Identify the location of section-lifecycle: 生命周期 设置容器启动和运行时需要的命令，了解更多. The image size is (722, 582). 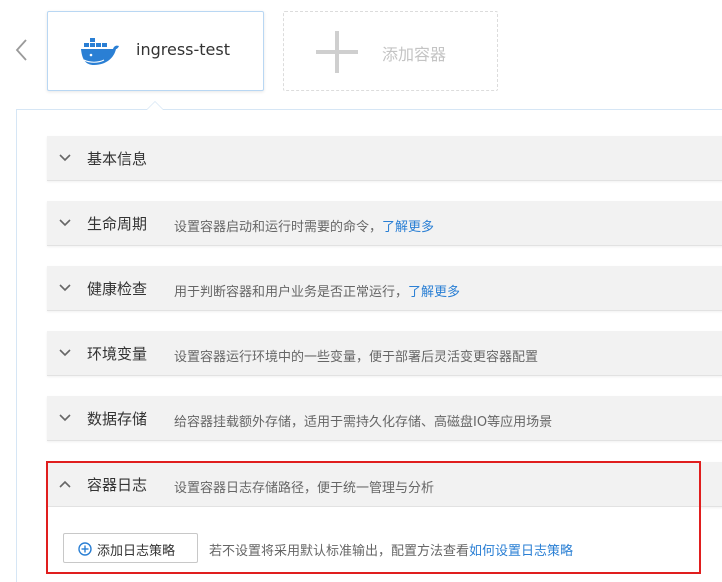
(384, 223).